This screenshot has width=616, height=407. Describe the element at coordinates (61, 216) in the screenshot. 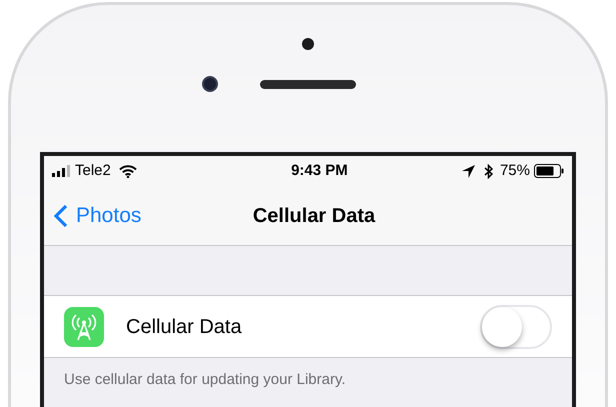

I see `chevron-left-icon` at that location.